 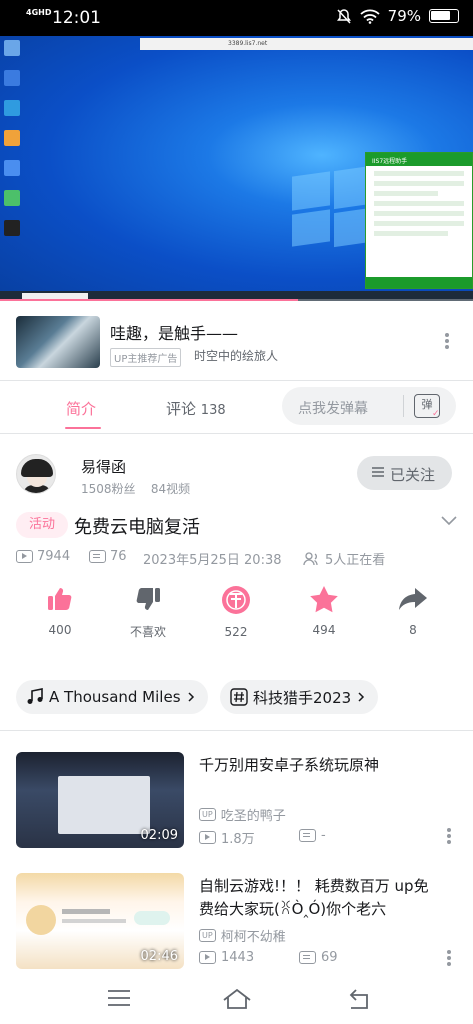 I want to click on video-duration: 02:46, so click(x=159, y=956).